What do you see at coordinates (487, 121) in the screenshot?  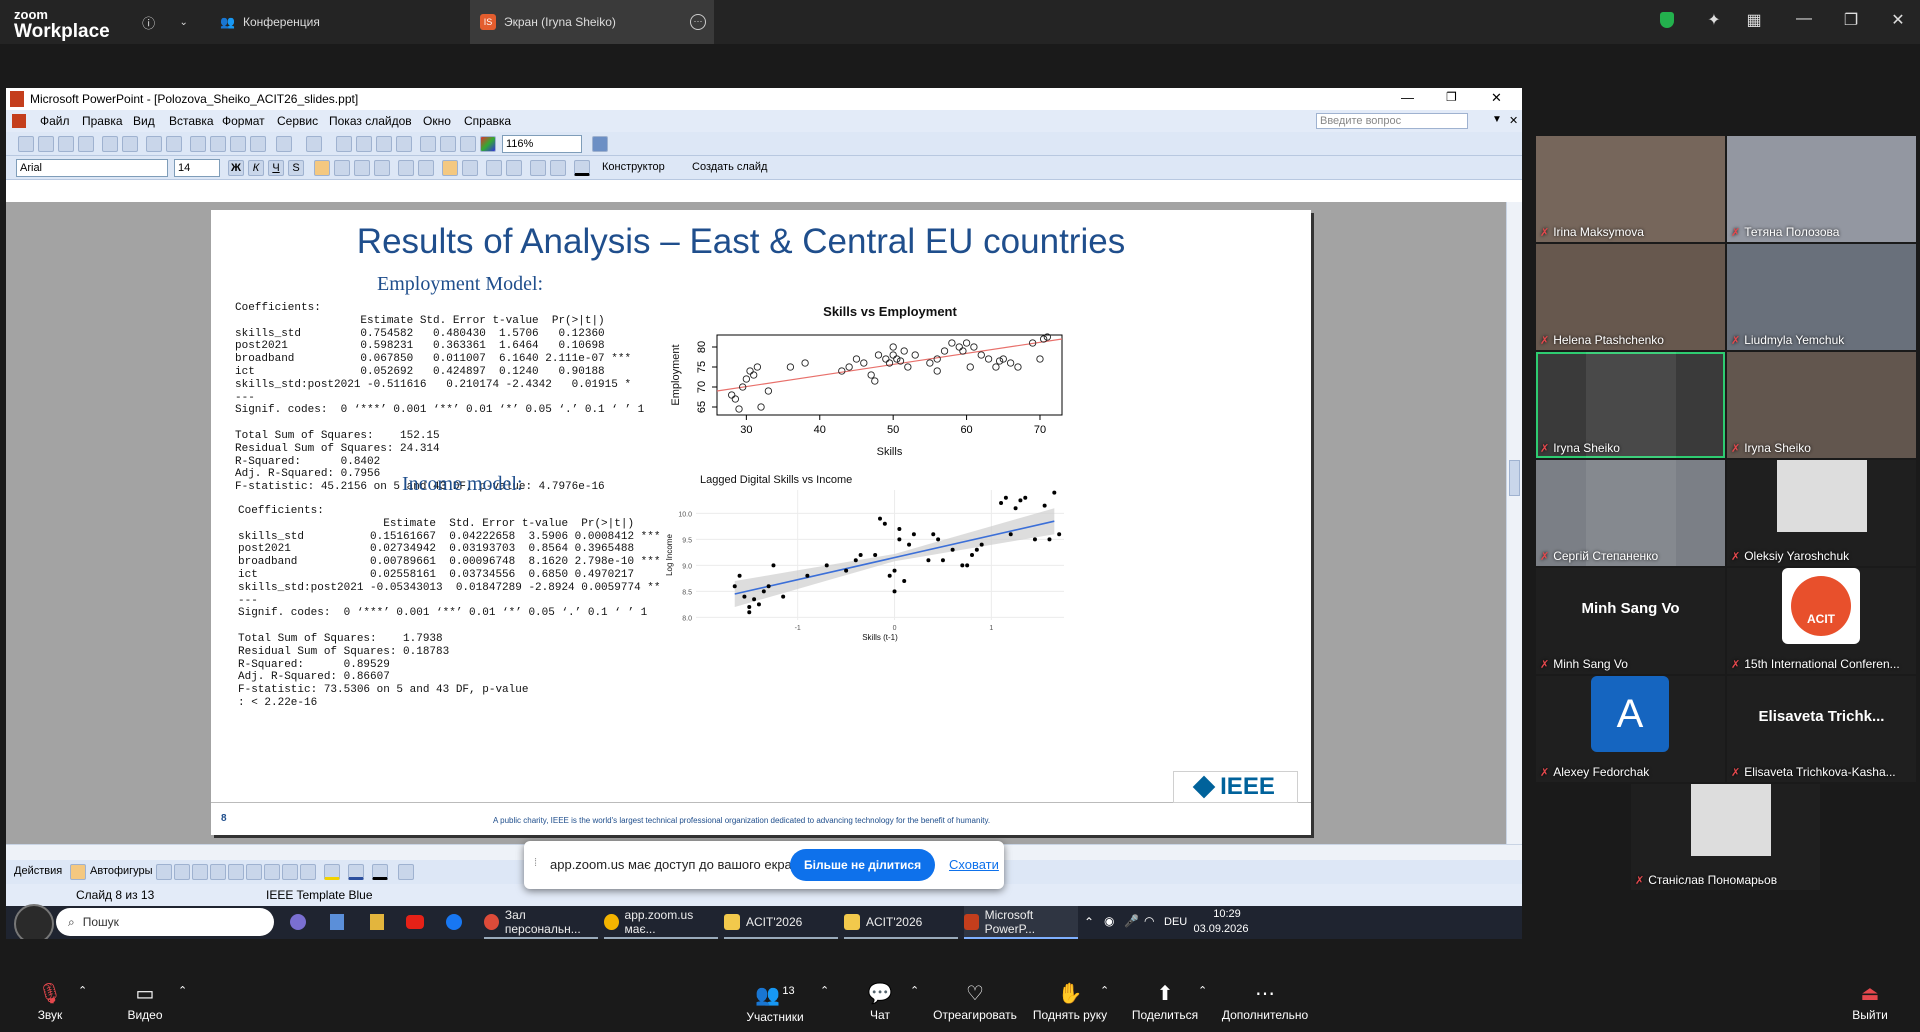 I see `menu-help: Справка` at bounding box center [487, 121].